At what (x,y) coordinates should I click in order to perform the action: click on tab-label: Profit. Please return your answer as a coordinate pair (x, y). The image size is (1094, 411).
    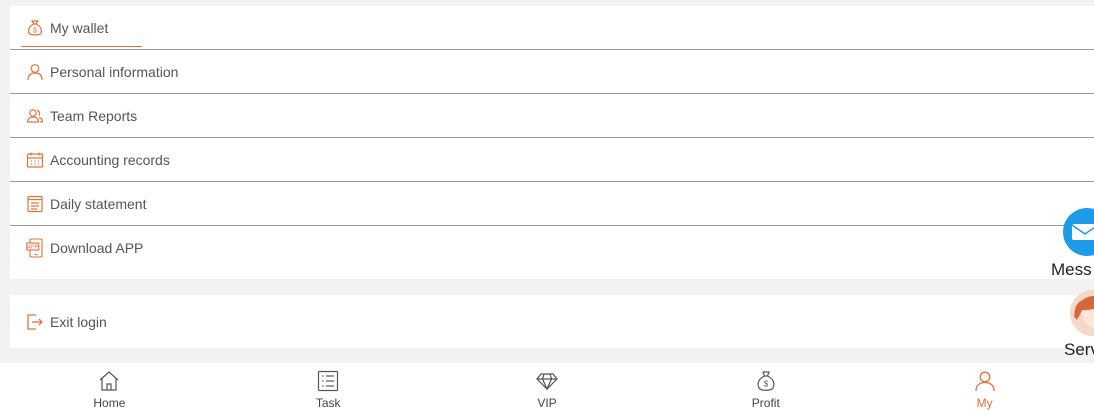
    Looking at the image, I should click on (765, 403).